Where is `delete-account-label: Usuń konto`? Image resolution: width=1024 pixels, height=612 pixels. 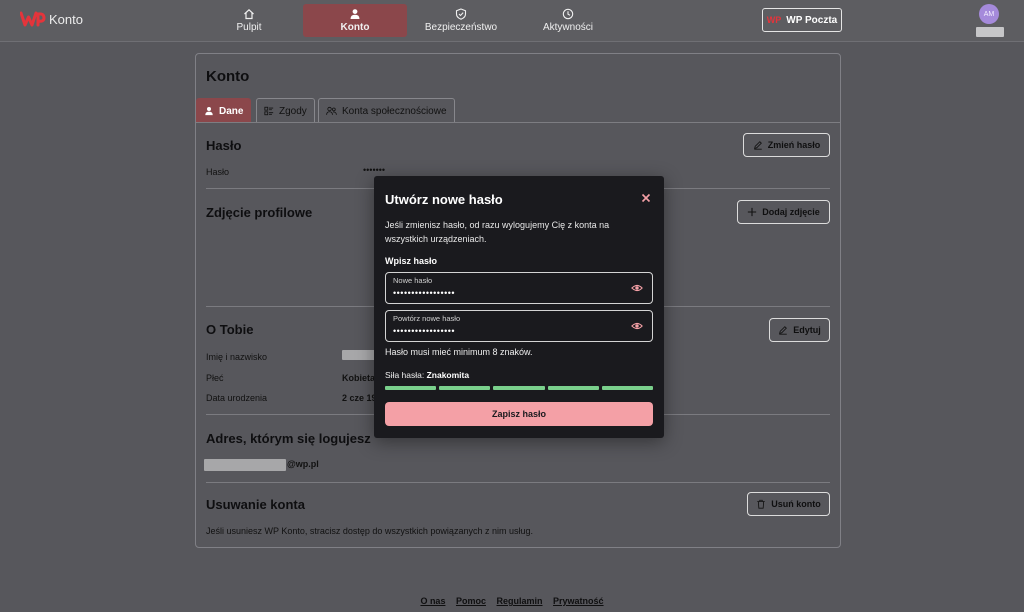
delete-account-label: Usuń konto is located at coordinates (796, 504).